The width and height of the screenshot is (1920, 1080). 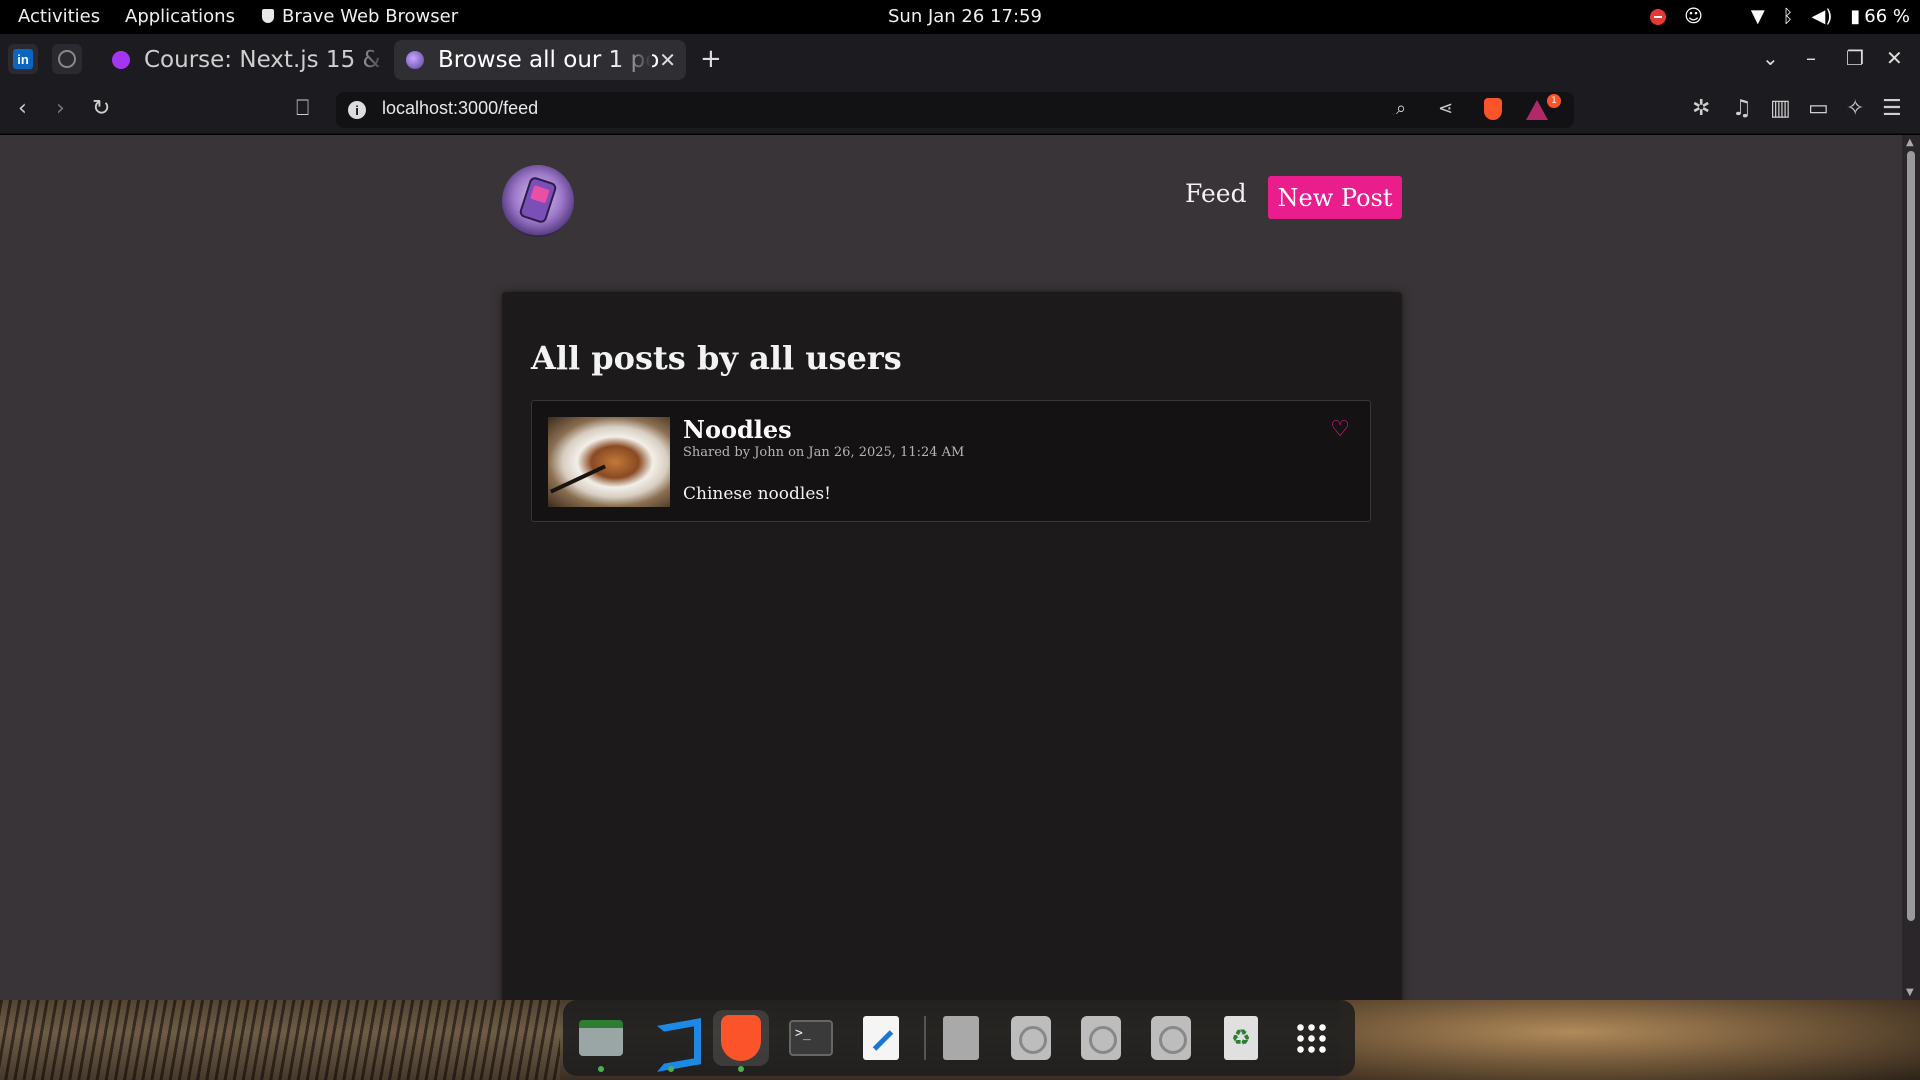 What do you see at coordinates (1818, 108) in the screenshot?
I see `wallet-icon: ▭` at bounding box center [1818, 108].